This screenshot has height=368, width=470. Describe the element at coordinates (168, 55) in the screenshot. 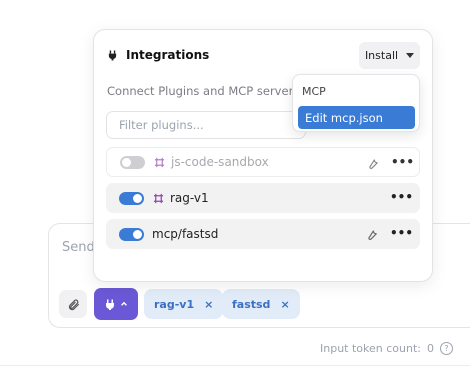

I see `popover-title: Integrations` at that location.